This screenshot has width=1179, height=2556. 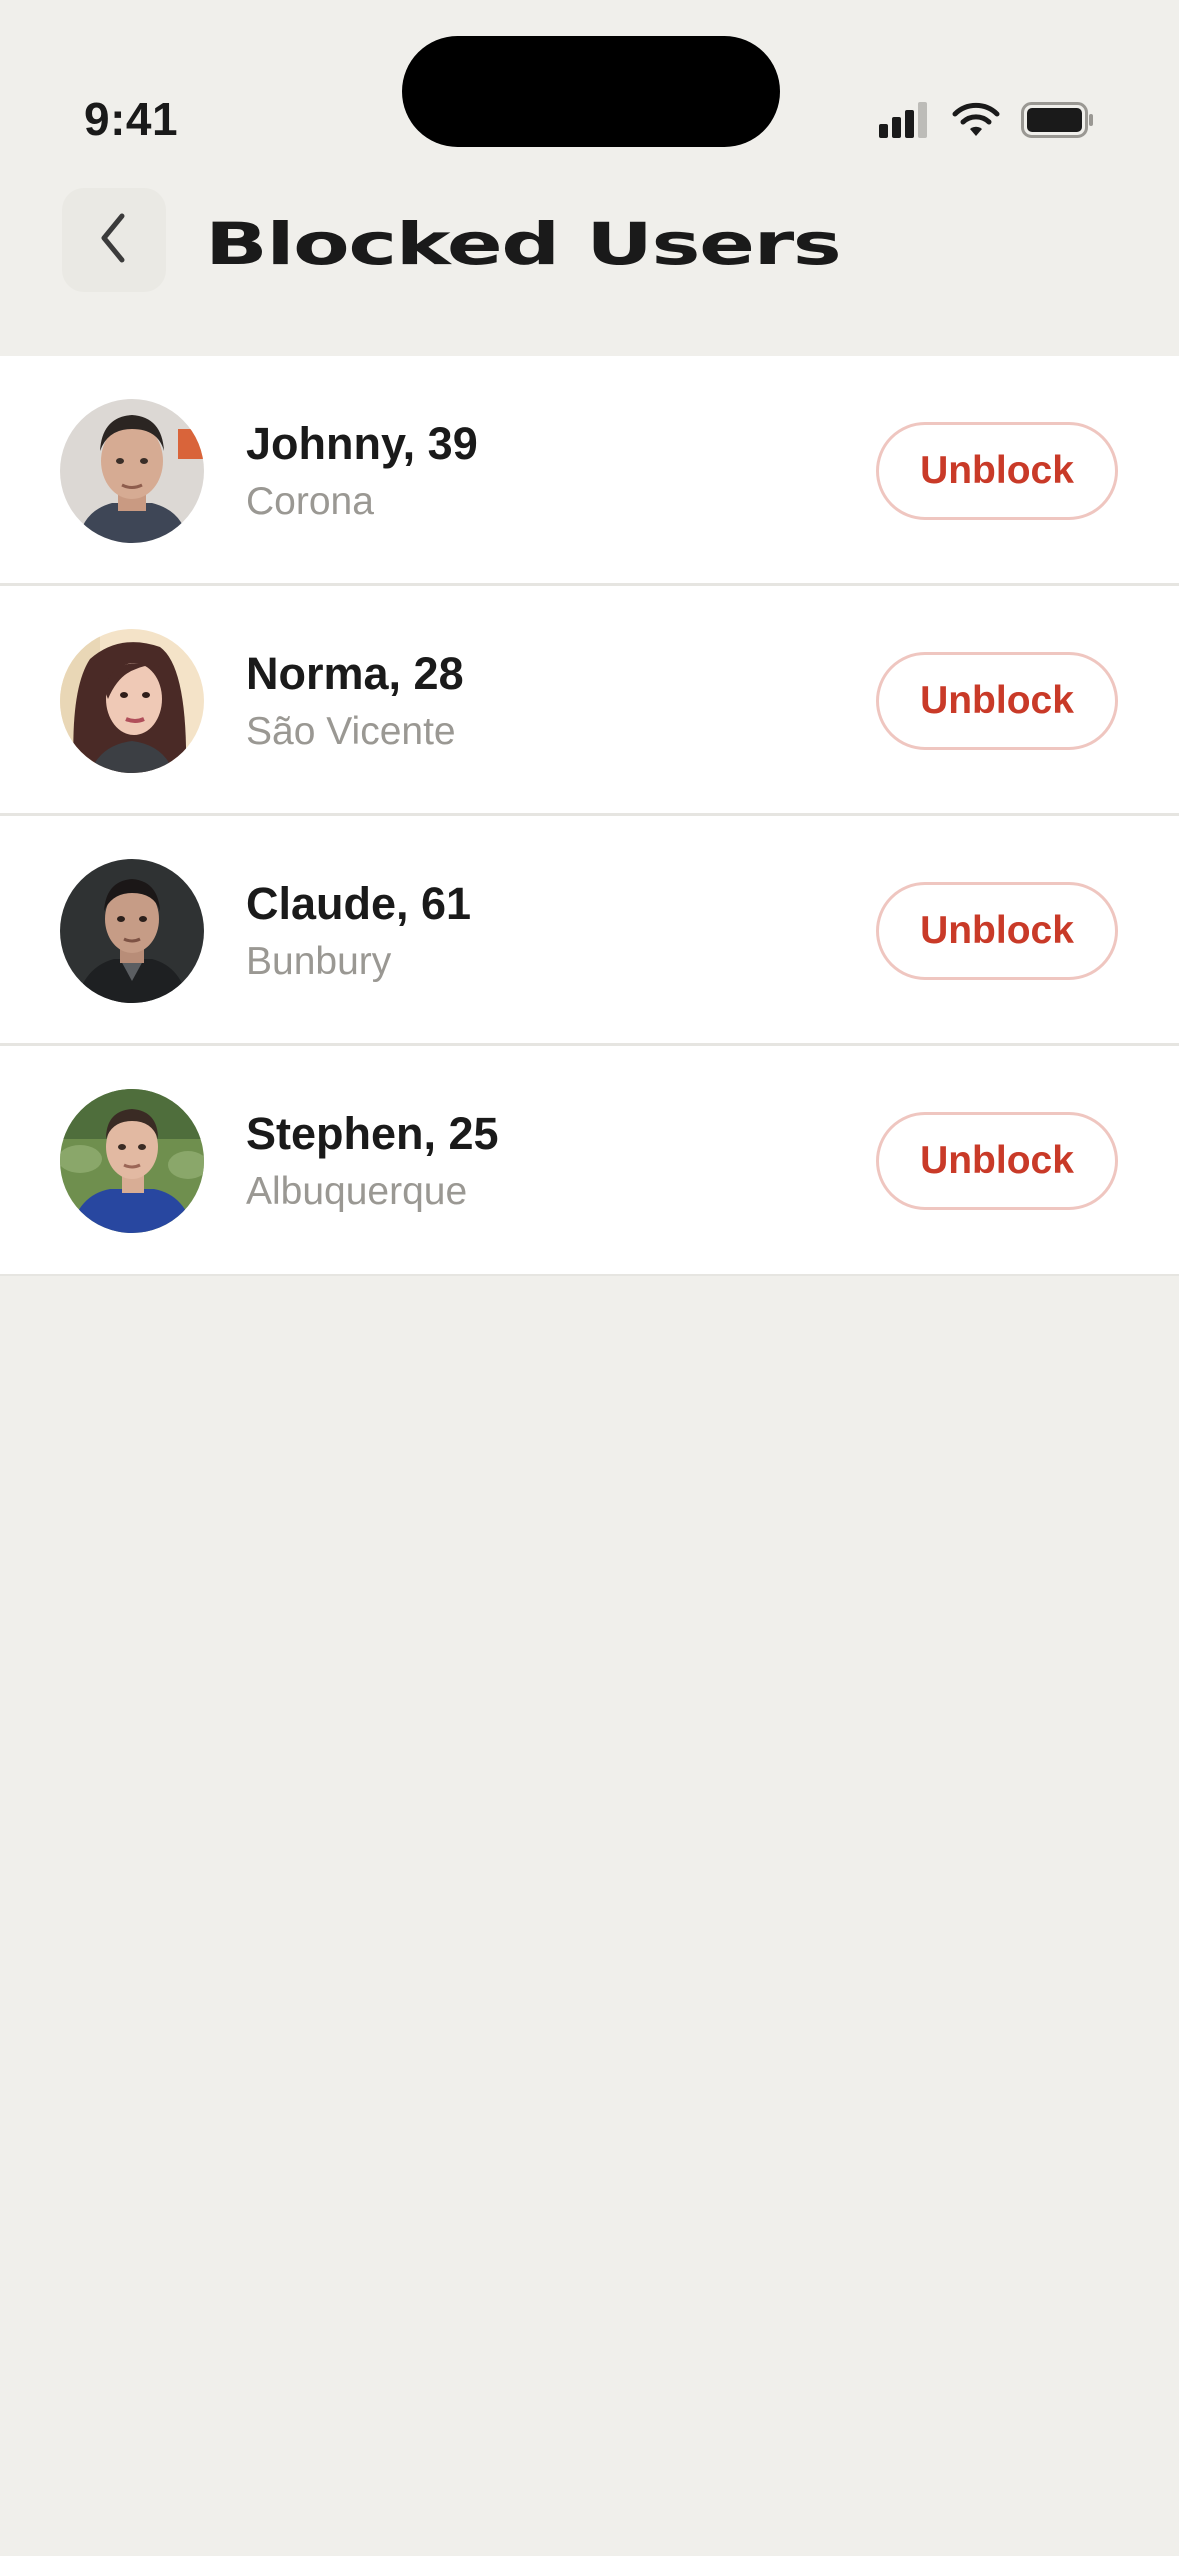 What do you see at coordinates (310, 501) in the screenshot?
I see `user-city: Corona` at bounding box center [310, 501].